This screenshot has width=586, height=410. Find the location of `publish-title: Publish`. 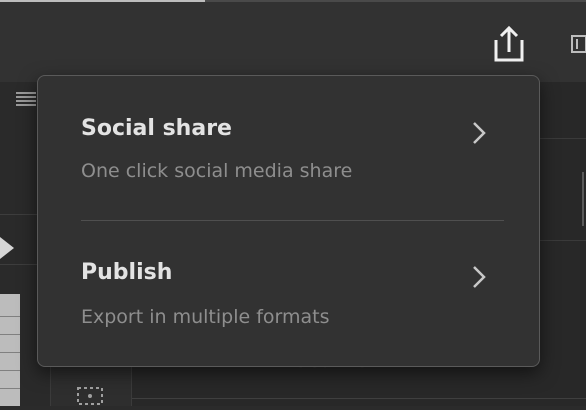

publish-title: Publish is located at coordinates (127, 272).